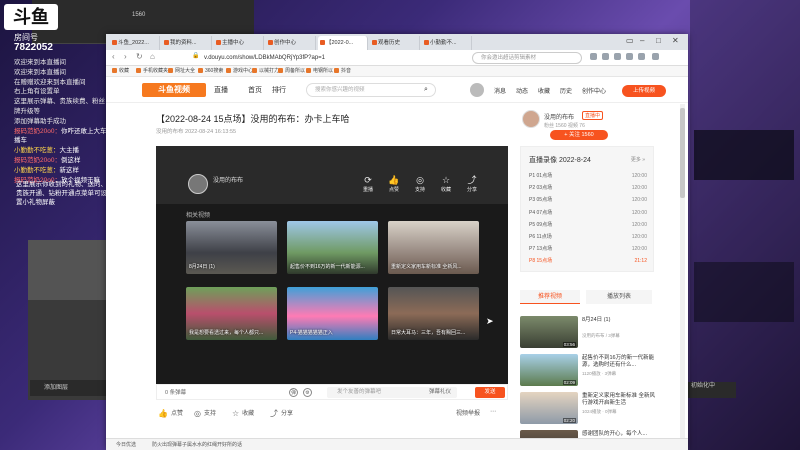  What do you see at coordinates (395, 43) in the screenshot?
I see `browser-tab: 观看历史` at bounding box center [395, 43].